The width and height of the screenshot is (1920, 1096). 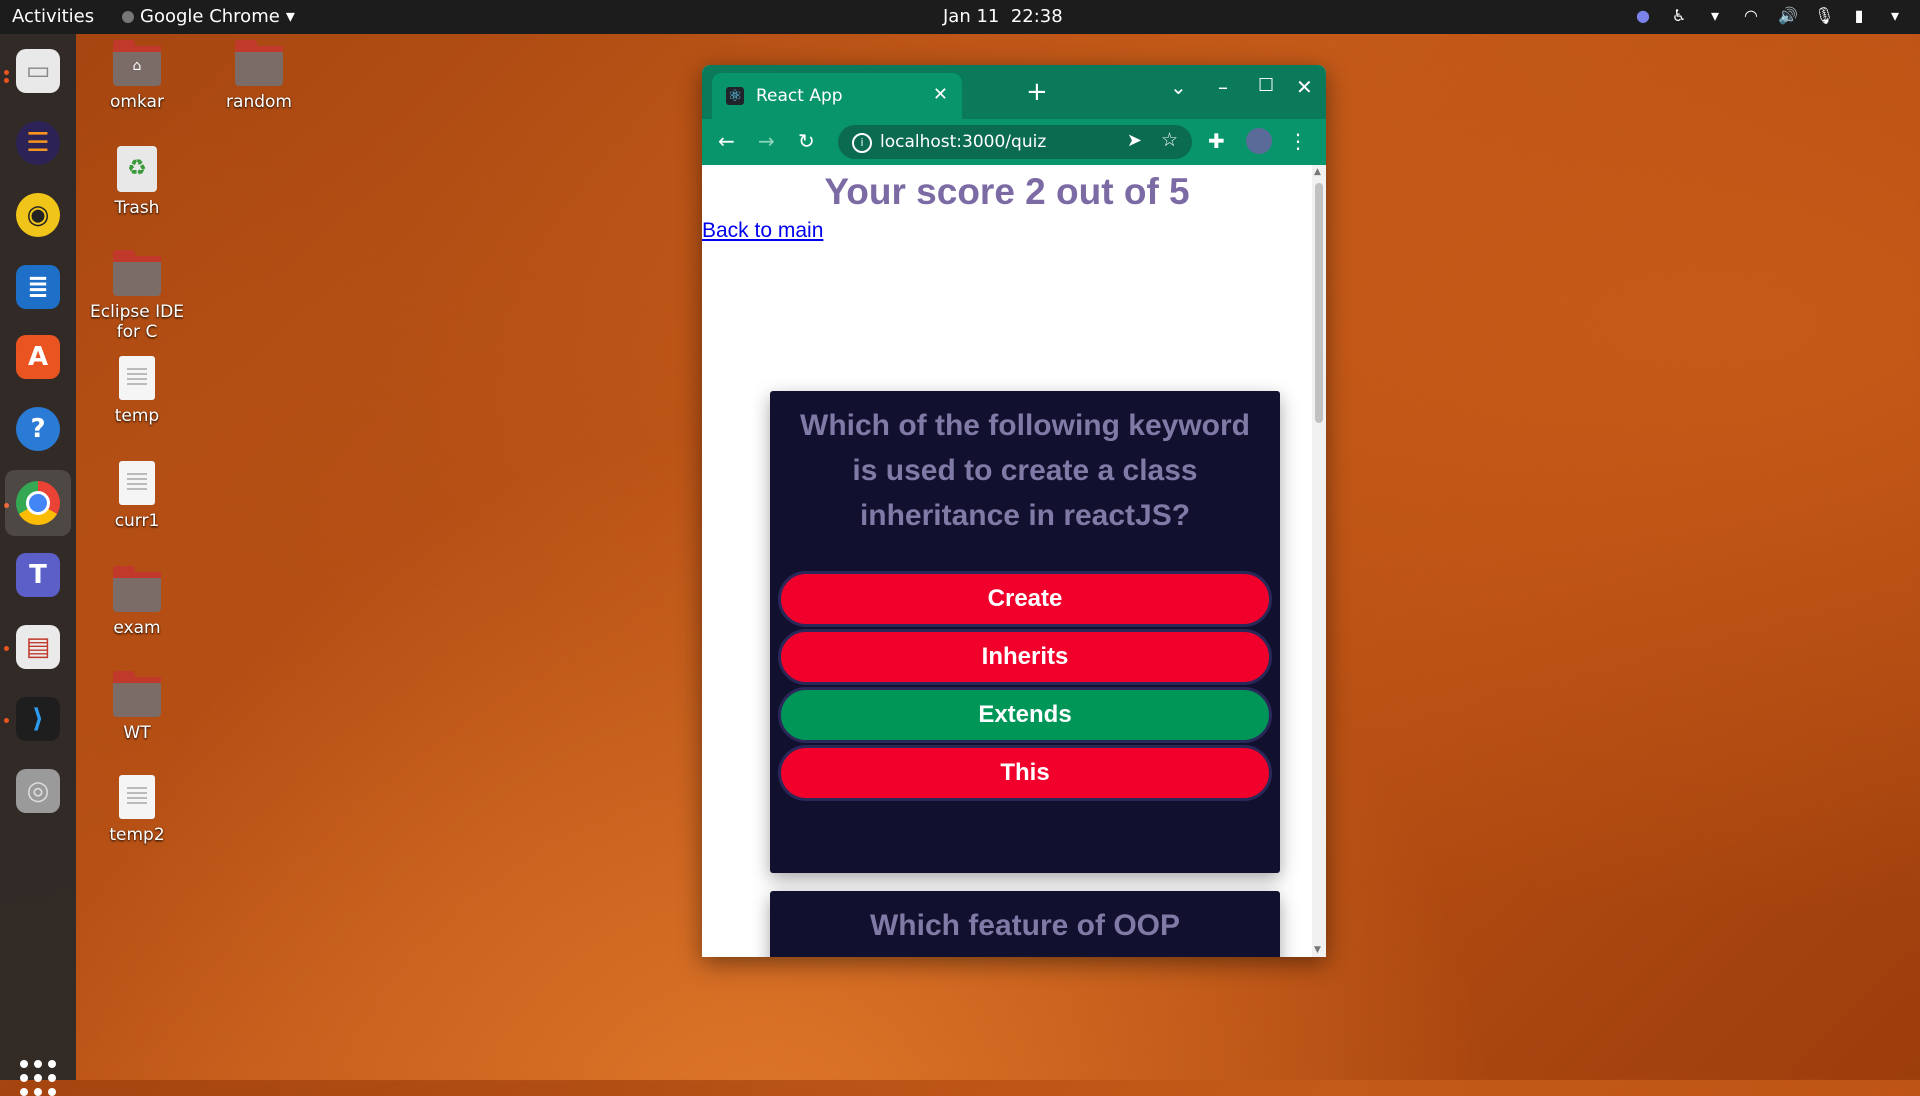 I want to click on option-button: Create, so click(x=1025, y=599).